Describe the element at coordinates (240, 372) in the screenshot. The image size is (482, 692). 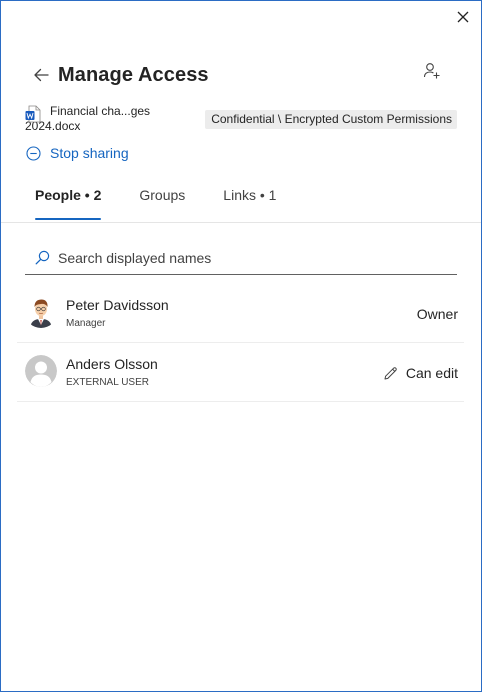
I see `list-item-person: Anders Olsson EXTERNAL USER Can edit` at that location.